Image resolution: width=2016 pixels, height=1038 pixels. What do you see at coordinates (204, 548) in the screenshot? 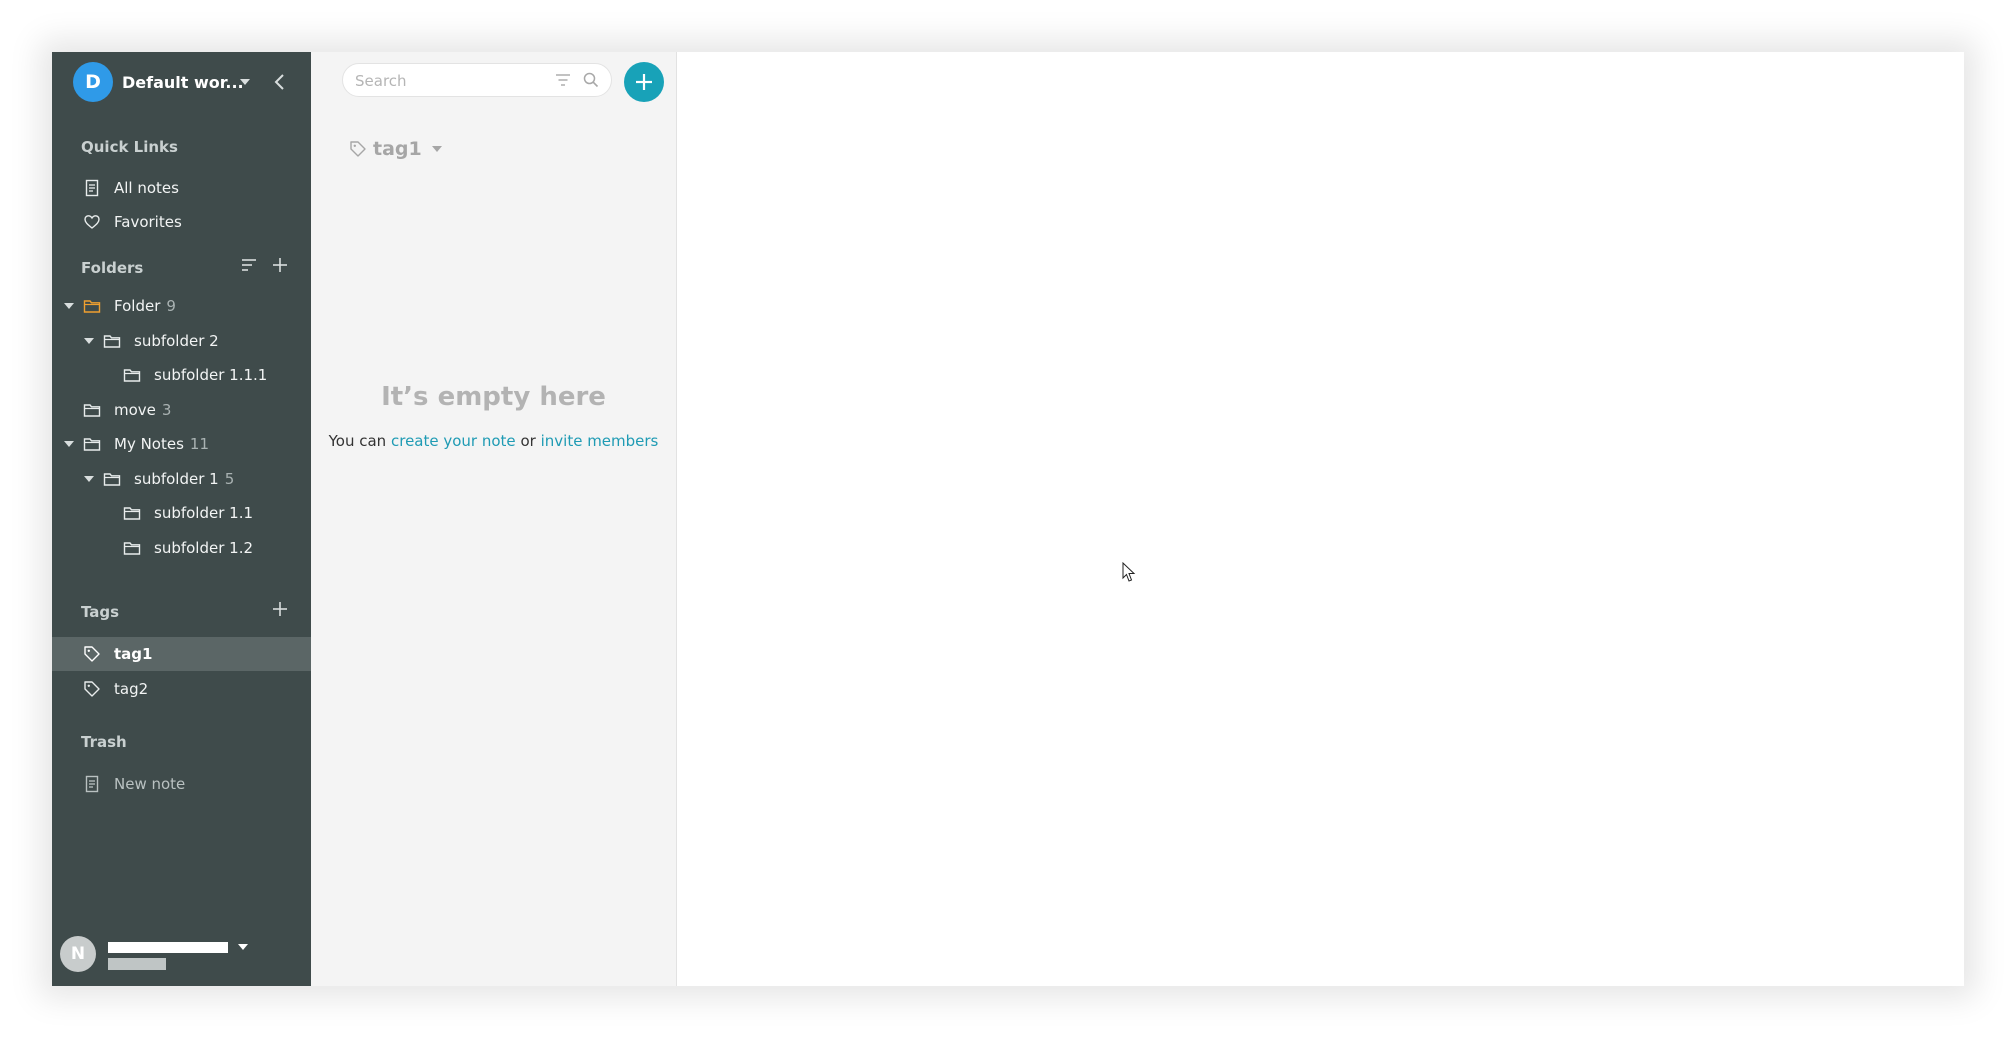
I see `folder-label: subfolder 1.2` at bounding box center [204, 548].